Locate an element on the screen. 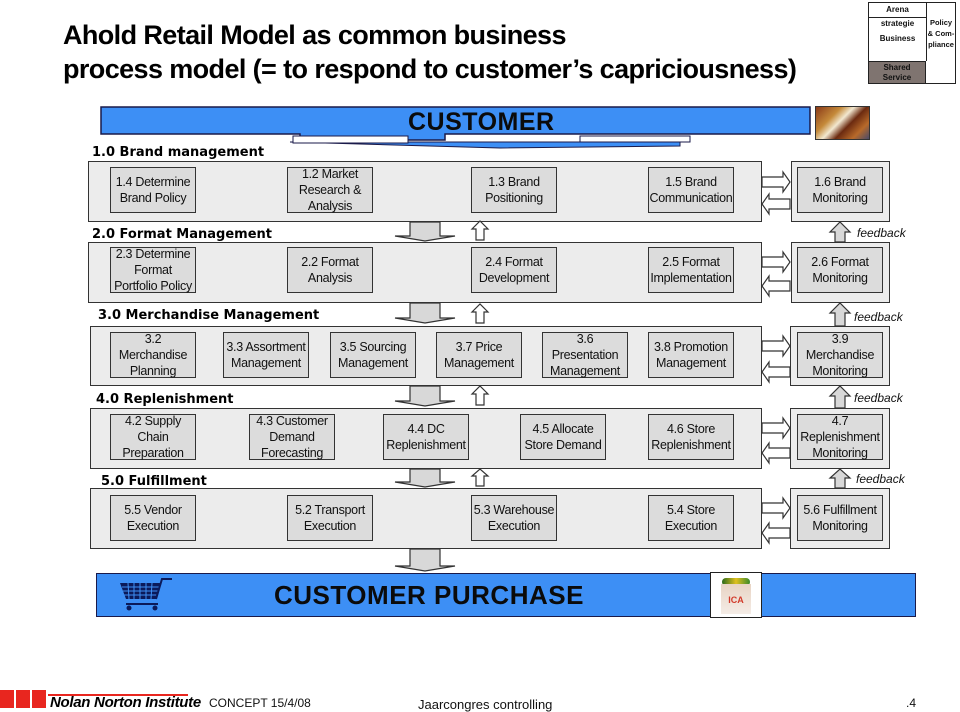 This screenshot has height=712, width=960. process-box-5-4: 5.4 Store Execution is located at coordinates (691, 518).